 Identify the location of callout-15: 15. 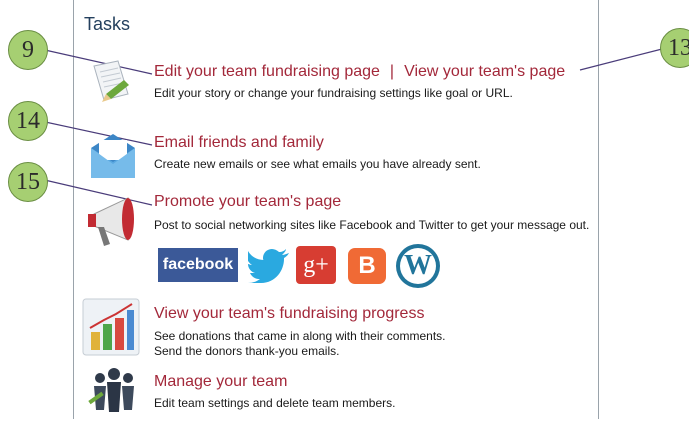
(28, 182).